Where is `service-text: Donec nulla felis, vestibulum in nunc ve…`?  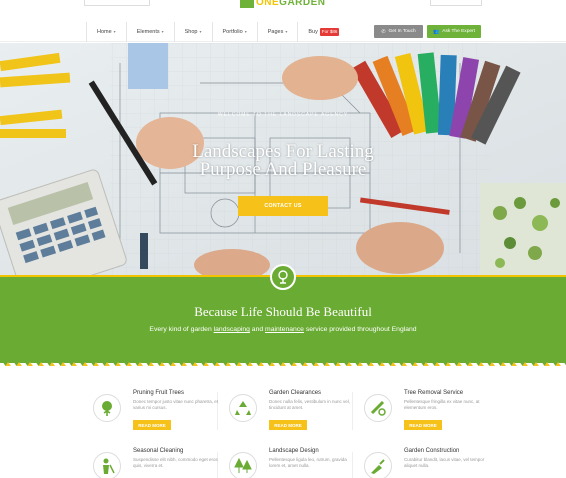 service-text: Donec nulla felis, vestibulum in nunc ve… is located at coordinates (310, 404).